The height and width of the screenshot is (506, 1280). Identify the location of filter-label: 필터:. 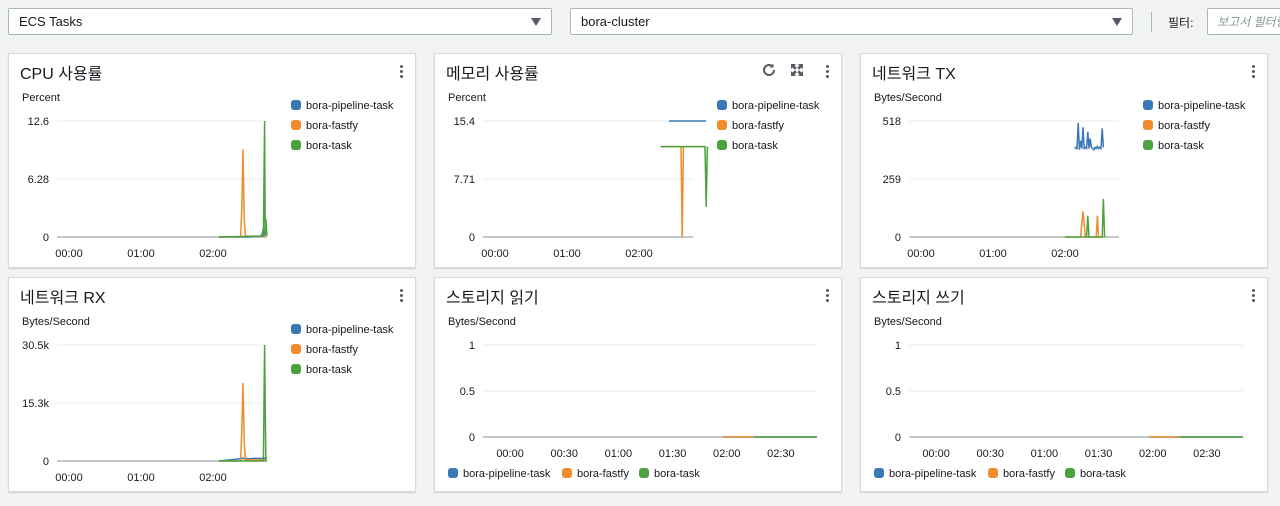
(1181, 23).